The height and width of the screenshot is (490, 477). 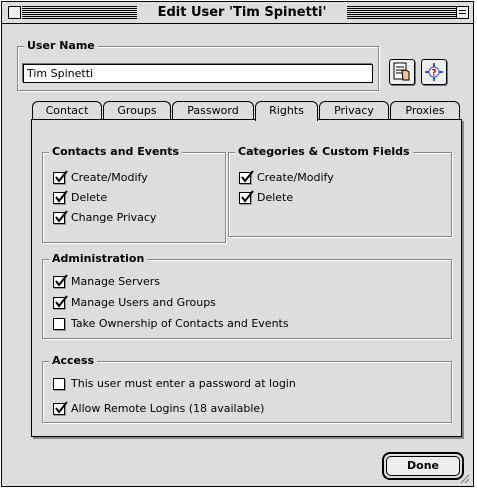 I want to click on collapse-box-icon, so click(x=462, y=12).